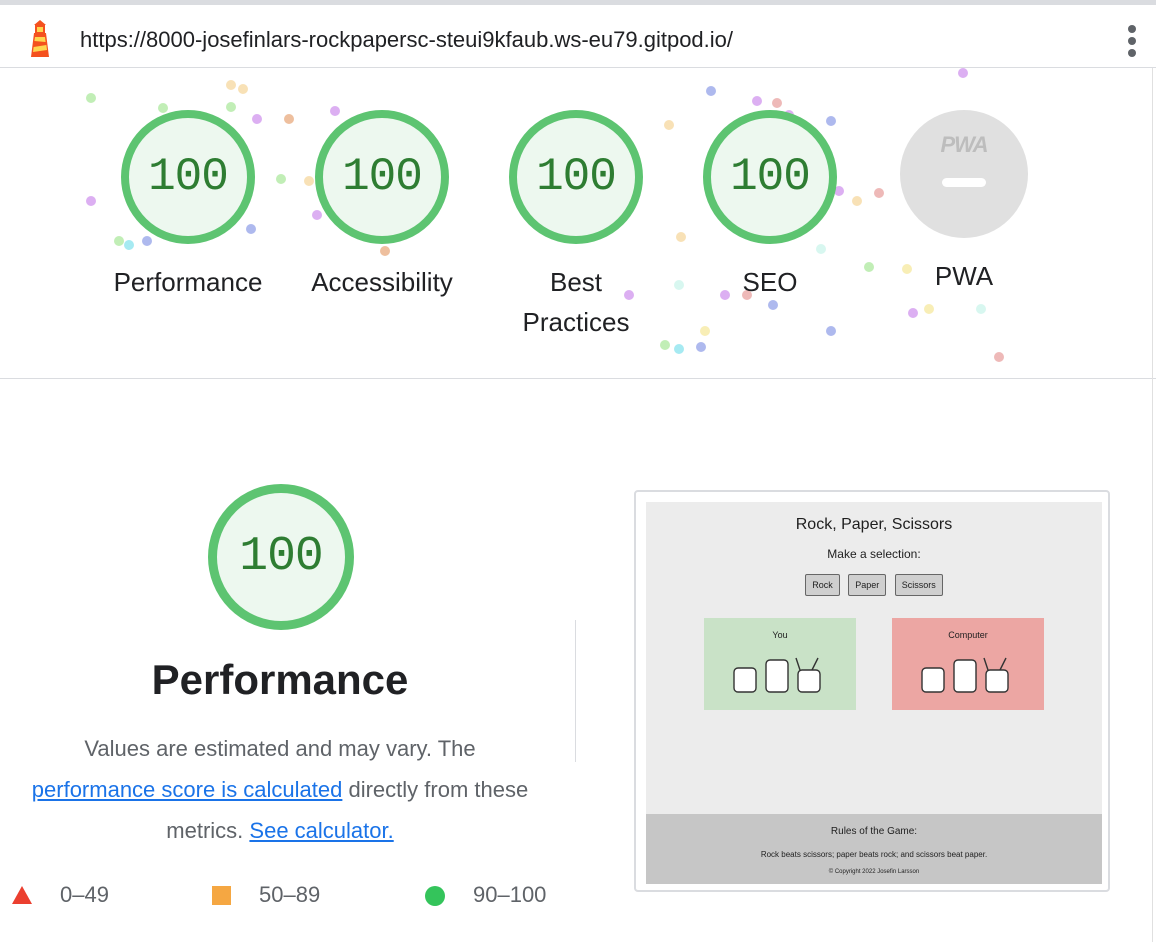 This screenshot has height=942, width=1156. Describe the element at coordinates (280, 679) in the screenshot. I see `performance-title: Performance` at that location.